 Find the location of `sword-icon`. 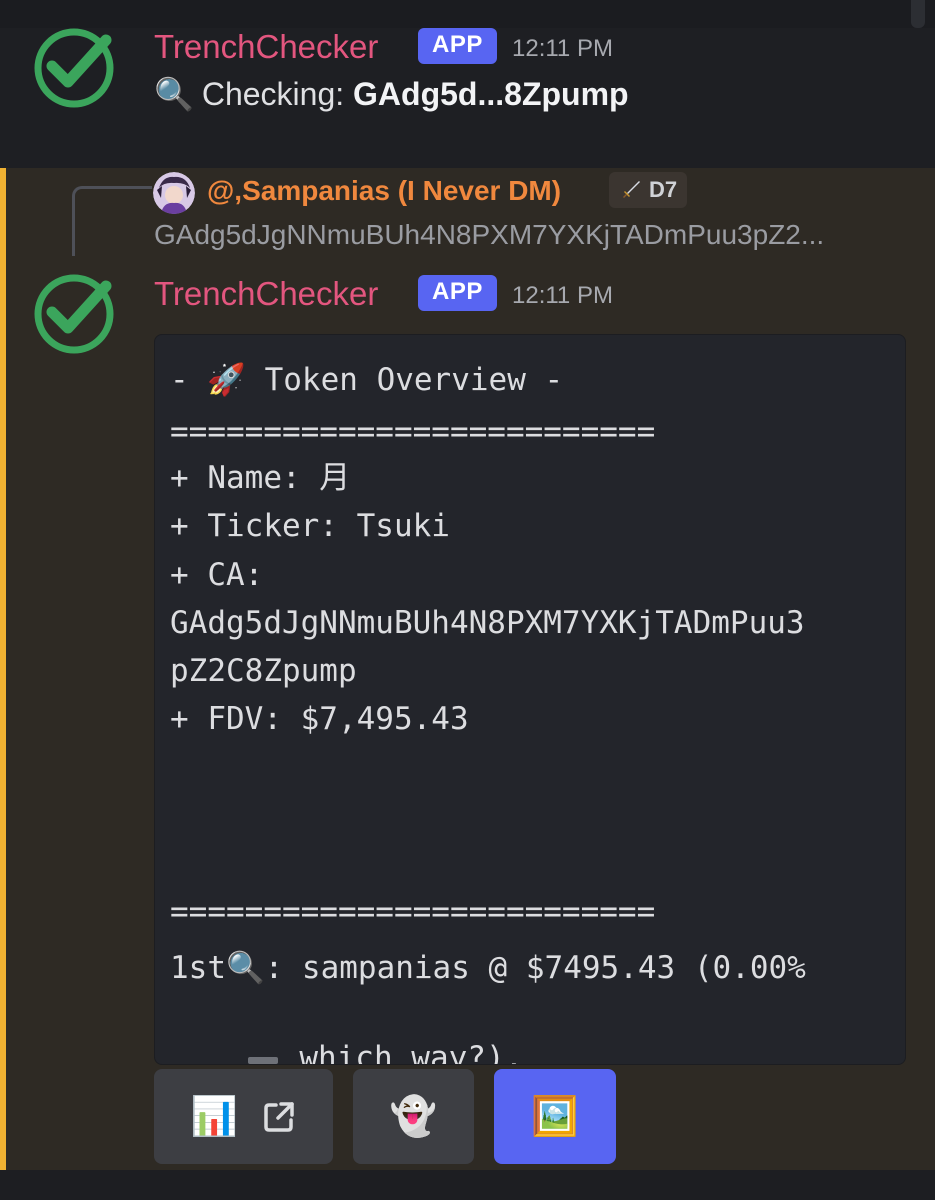

sword-icon is located at coordinates (631, 189).